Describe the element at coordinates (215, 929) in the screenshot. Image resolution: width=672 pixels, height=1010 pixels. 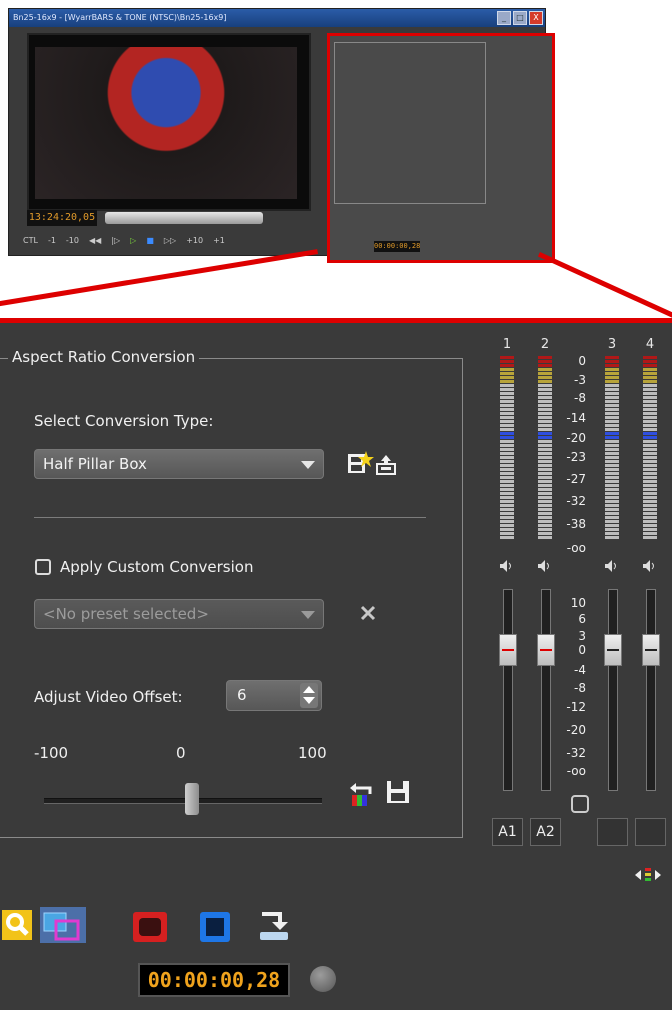
I see `stop-button-large` at that location.